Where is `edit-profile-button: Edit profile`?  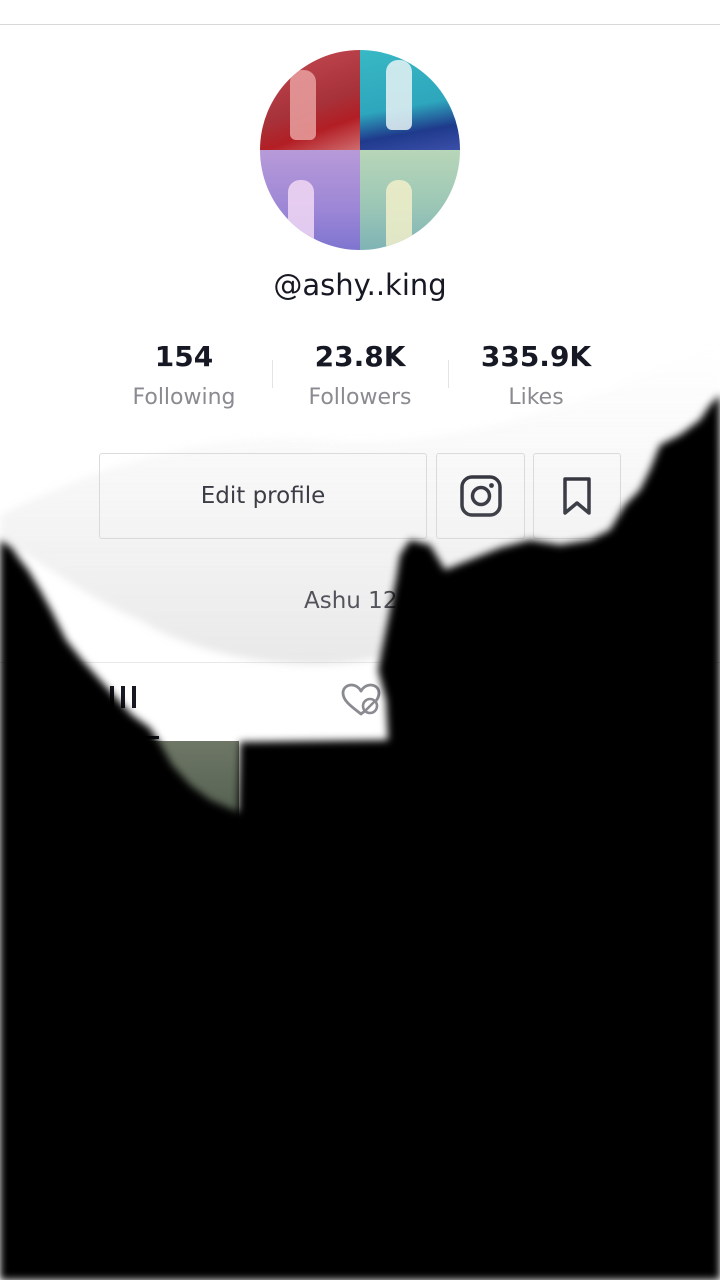 edit-profile-button: Edit profile is located at coordinates (263, 496).